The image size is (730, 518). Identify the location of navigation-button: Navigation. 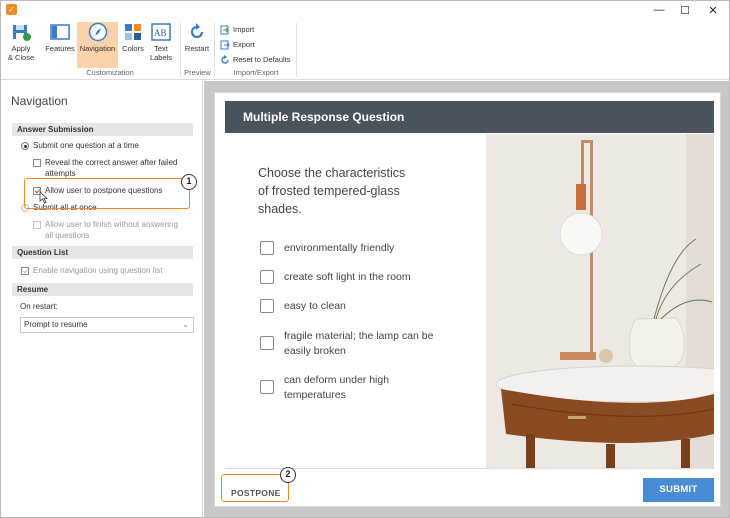
(97, 45).